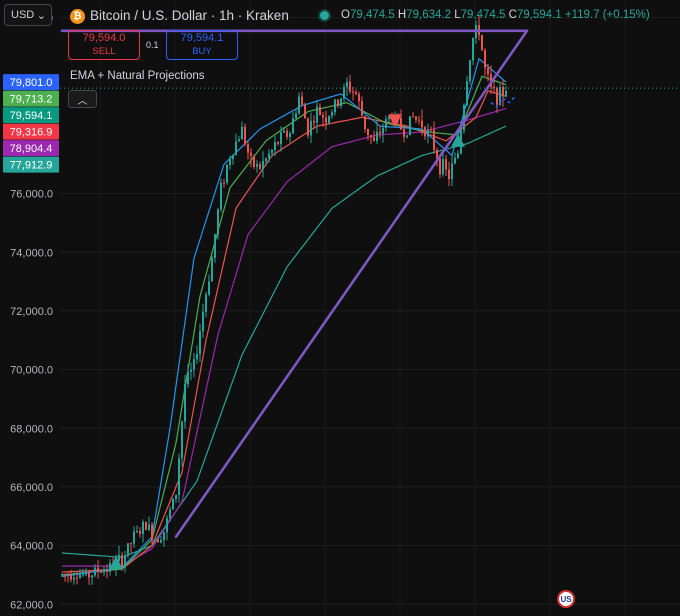 The height and width of the screenshot is (616, 680). I want to click on ohlc-close-label: C, so click(512, 15).